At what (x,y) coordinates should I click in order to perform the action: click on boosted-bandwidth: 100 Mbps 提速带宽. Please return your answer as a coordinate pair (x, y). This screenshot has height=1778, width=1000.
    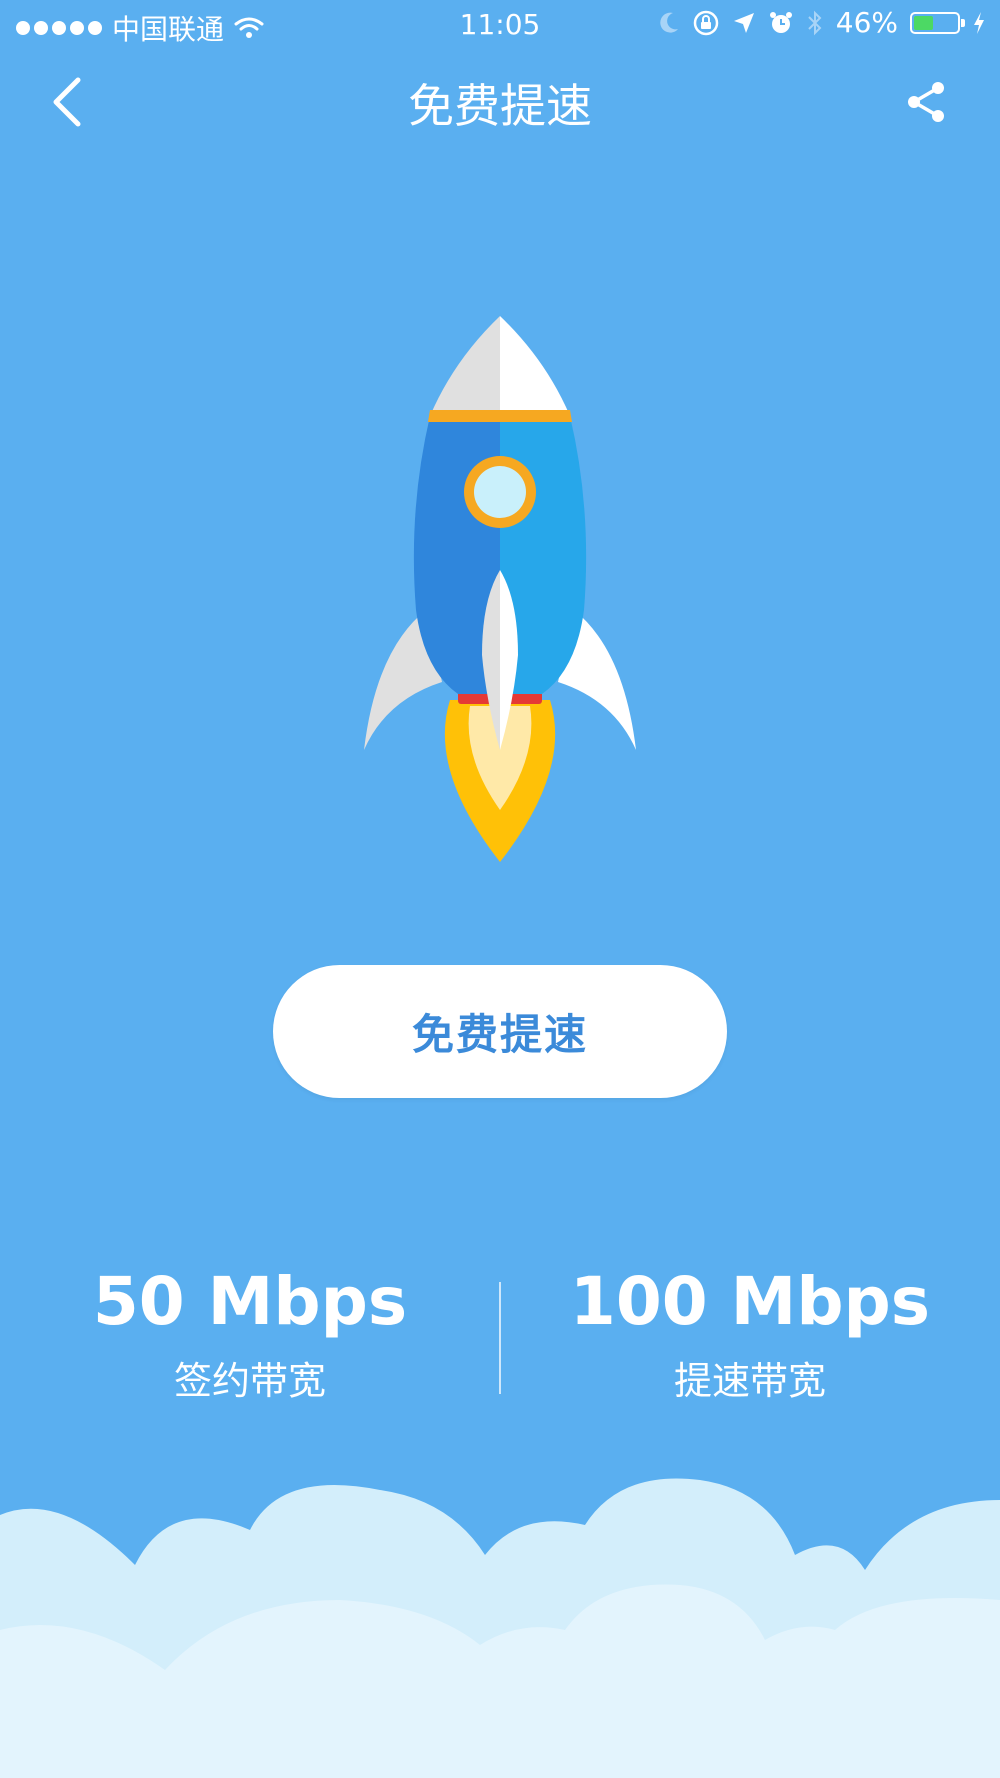
    Looking at the image, I should click on (750, 1332).